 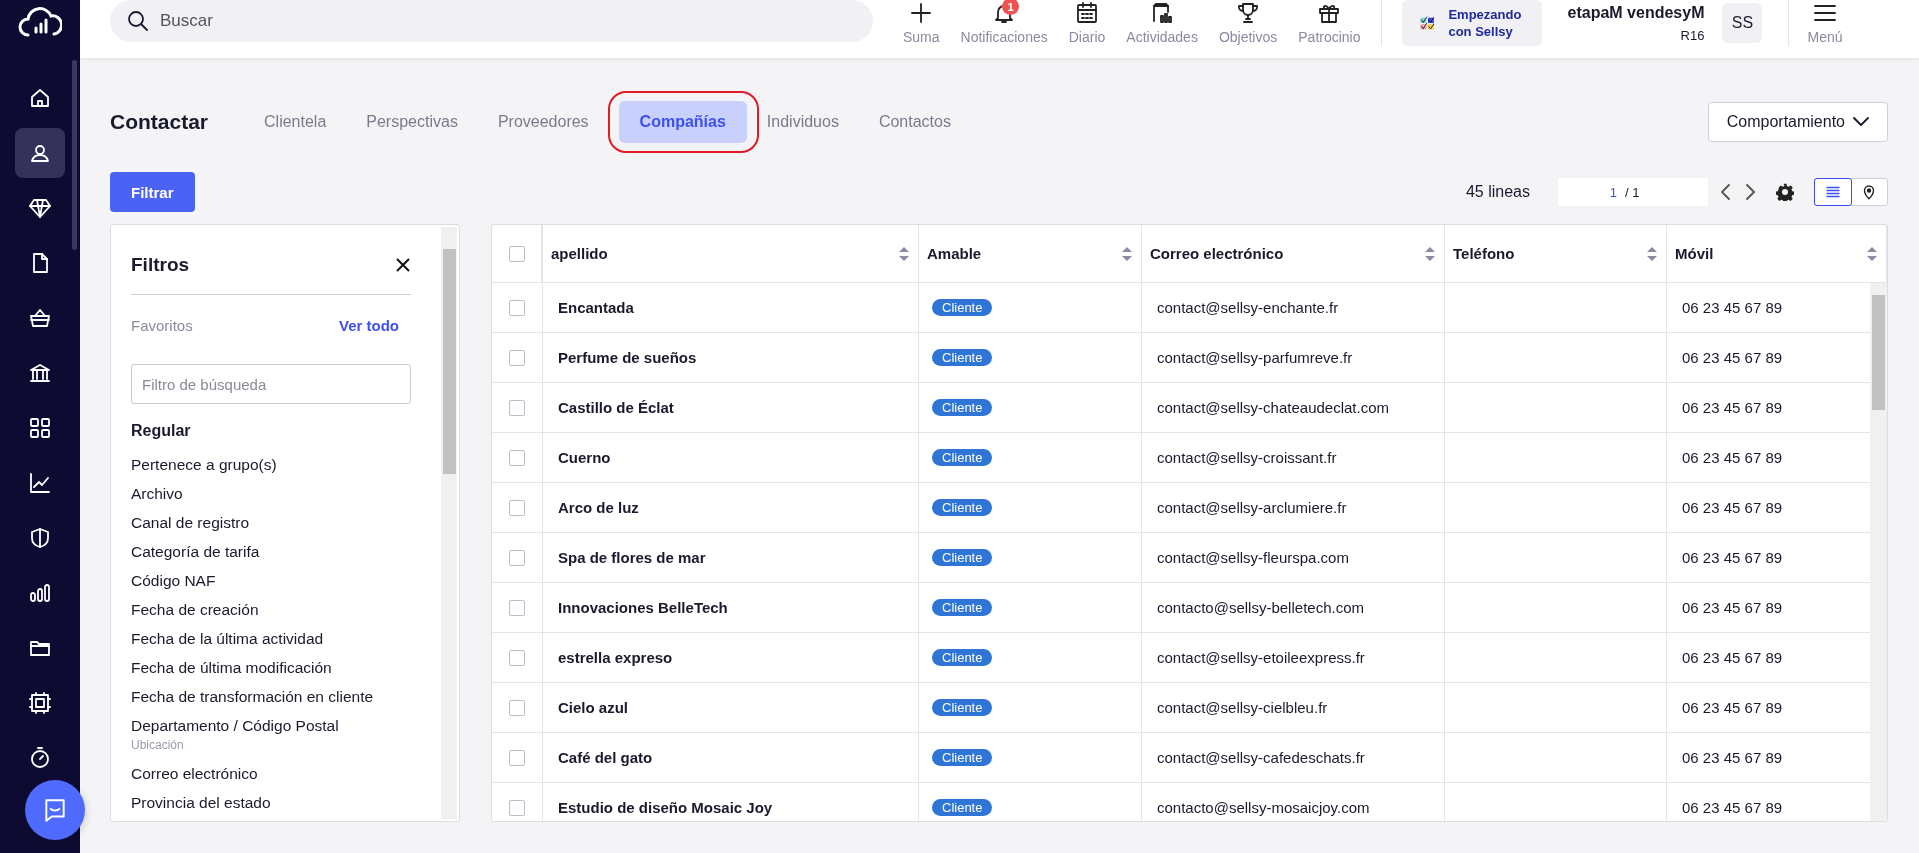 What do you see at coordinates (1293, 308) in the screenshot?
I see `table-cell: contact@sellsy-enchante.fr` at bounding box center [1293, 308].